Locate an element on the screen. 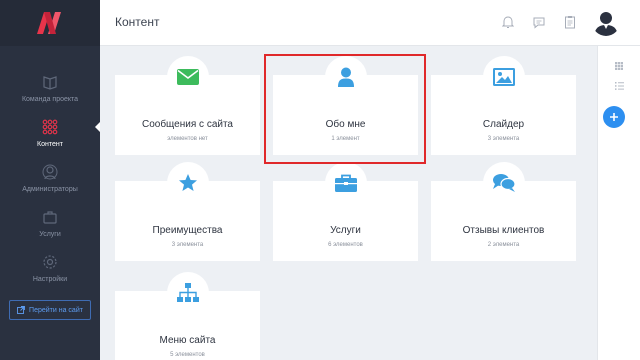 The height and width of the screenshot is (360, 640). sidebar-item-settings: Настройки is located at coordinates (50, 274).